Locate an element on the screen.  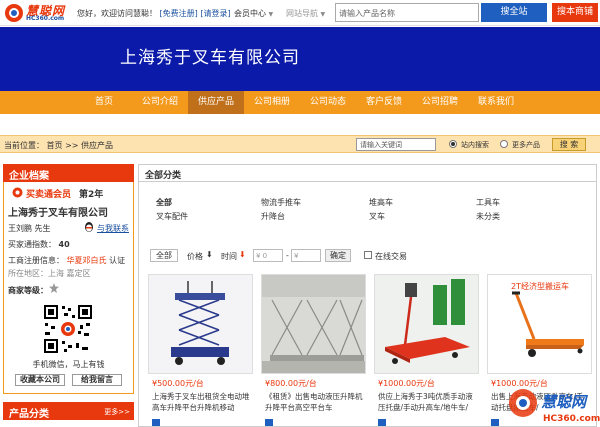
product-card: ¥800.00元/台 《租赁》出售电动液压升降机升降平台高空平台车 is located at coordinates (313, 350).